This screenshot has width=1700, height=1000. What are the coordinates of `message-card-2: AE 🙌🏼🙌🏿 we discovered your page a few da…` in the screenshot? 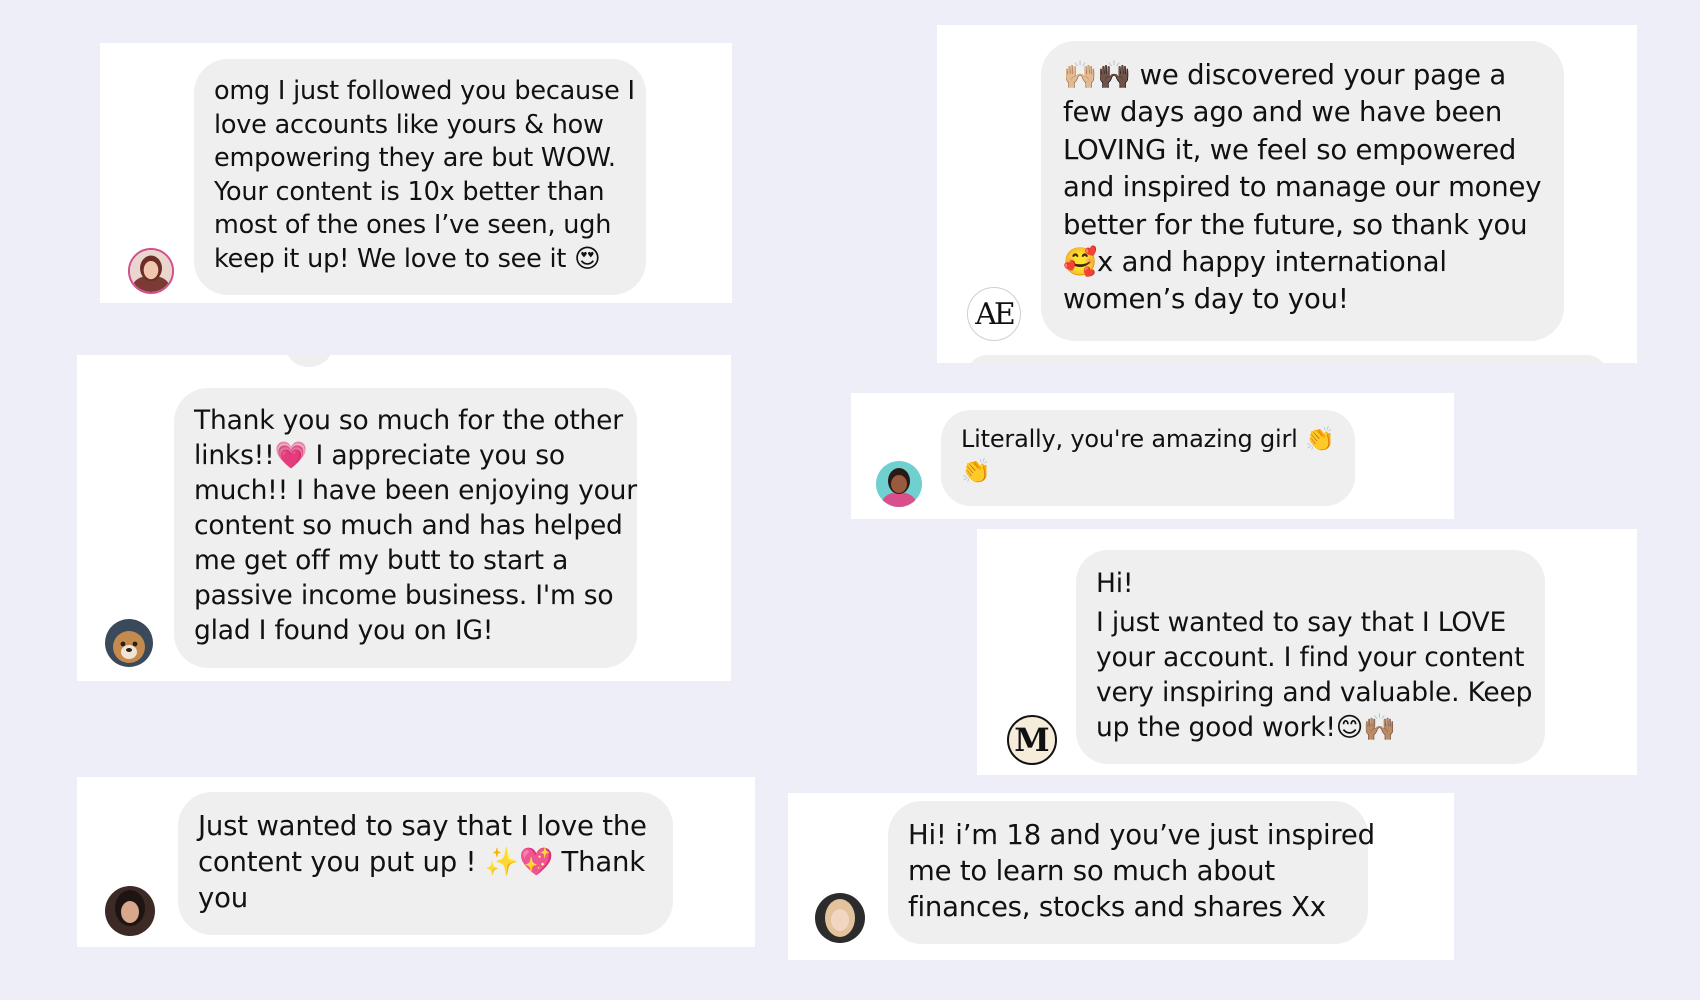 It's located at (1287, 194).